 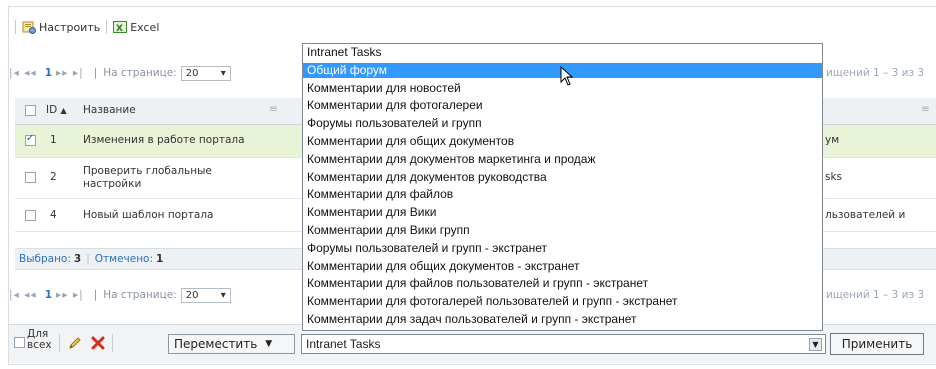 I want to click on excel-label: Excel, so click(x=145, y=27).